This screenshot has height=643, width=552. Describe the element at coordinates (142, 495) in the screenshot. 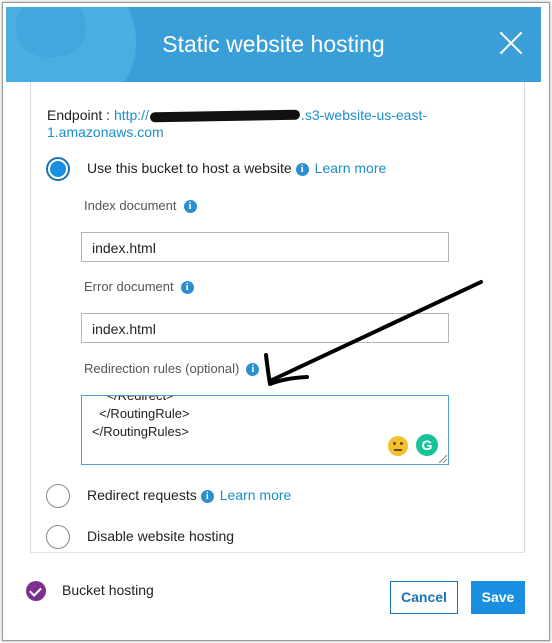

I see `option-redirect-requests-label: Redirect requests` at that location.